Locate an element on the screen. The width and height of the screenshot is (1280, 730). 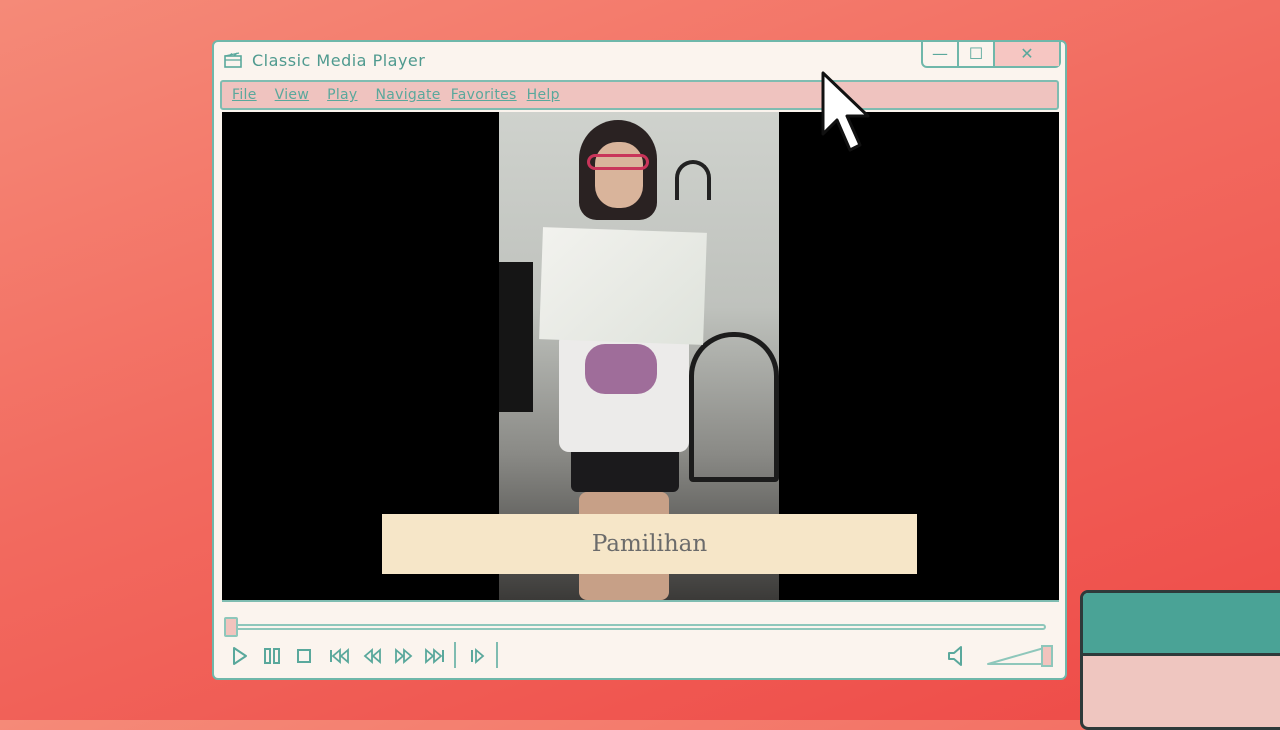
playback-controls is located at coordinates (639, 640).